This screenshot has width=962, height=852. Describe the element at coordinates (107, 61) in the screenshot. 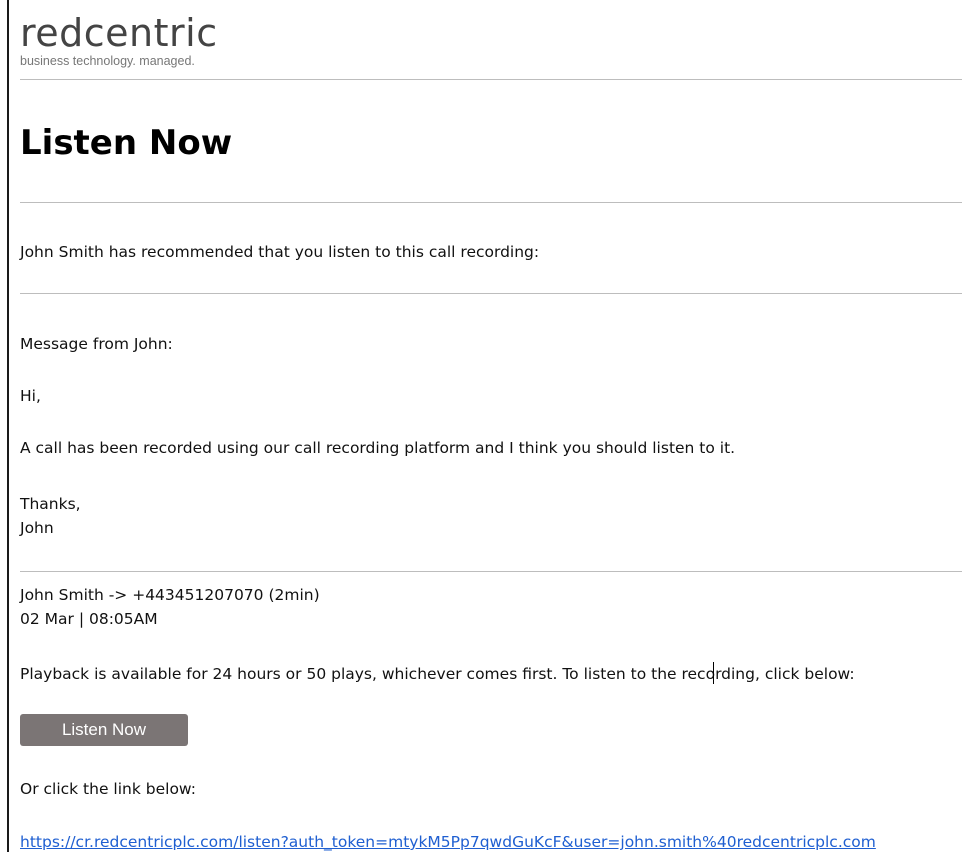

I see `logo-tagline: business technology. managed.` at that location.